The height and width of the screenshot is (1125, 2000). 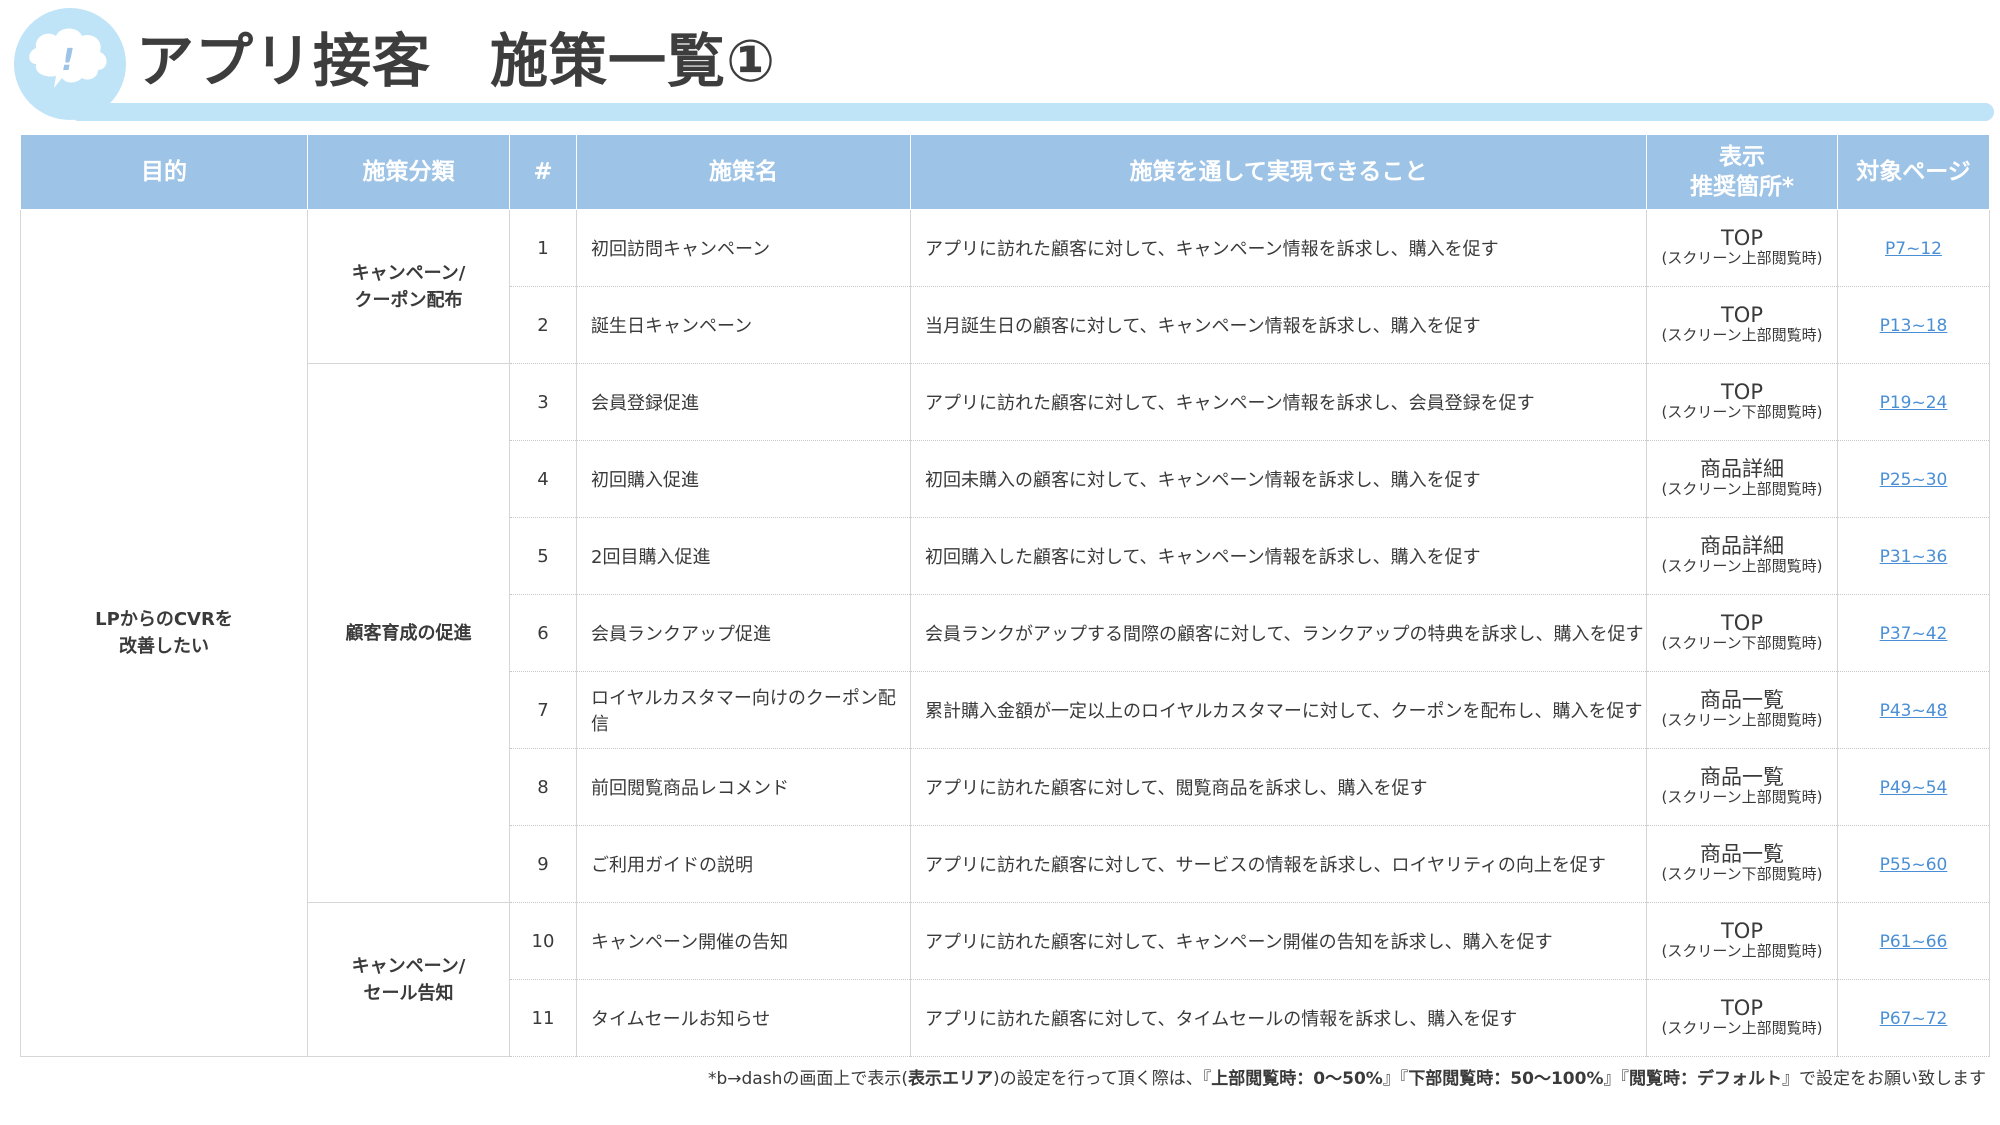 I want to click on measure-name: 会員登録促進, so click(x=743, y=402).